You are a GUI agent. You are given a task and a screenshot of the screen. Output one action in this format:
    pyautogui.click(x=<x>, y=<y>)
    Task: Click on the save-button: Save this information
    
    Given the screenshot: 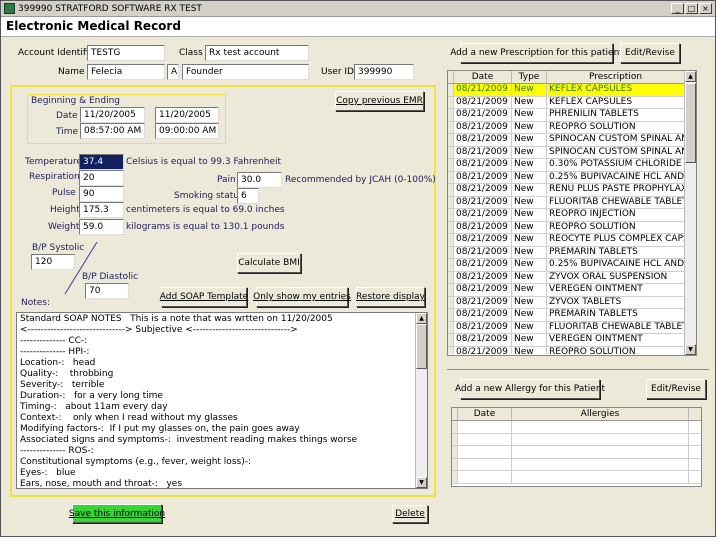 What is the action you would take?
    pyautogui.click(x=117, y=513)
    